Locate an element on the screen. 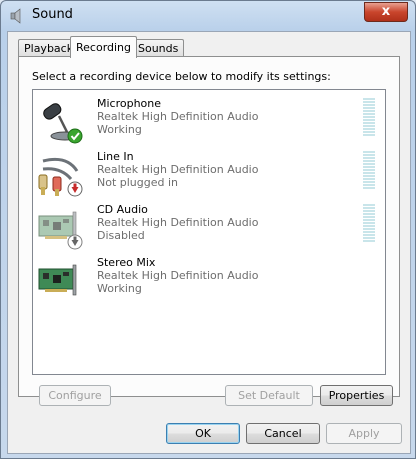 Image resolution: width=416 pixels, height=459 pixels. properties-button: Properties is located at coordinates (356, 395).